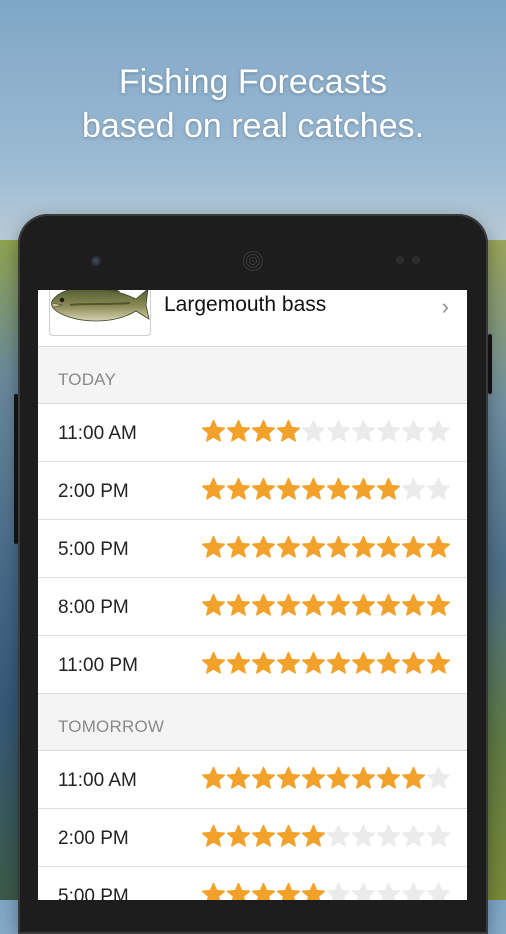 The image size is (506, 934). Describe the element at coordinates (253, 104) in the screenshot. I see `headline: Fishing Forecasts based on real catches.` at that location.